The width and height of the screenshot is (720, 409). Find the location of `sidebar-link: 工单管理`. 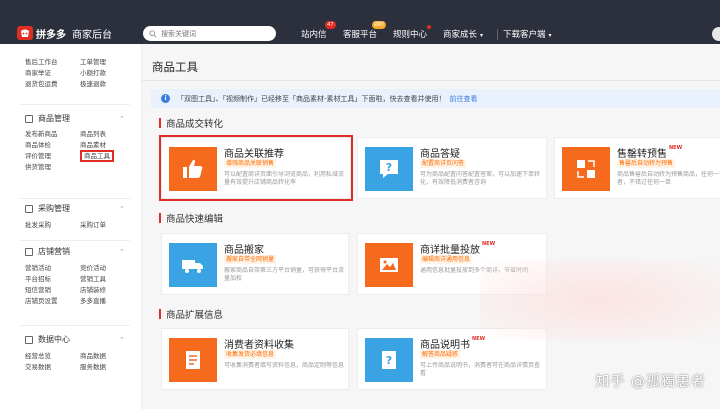

sidebar-link: 工单管理 is located at coordinates (107, 62).